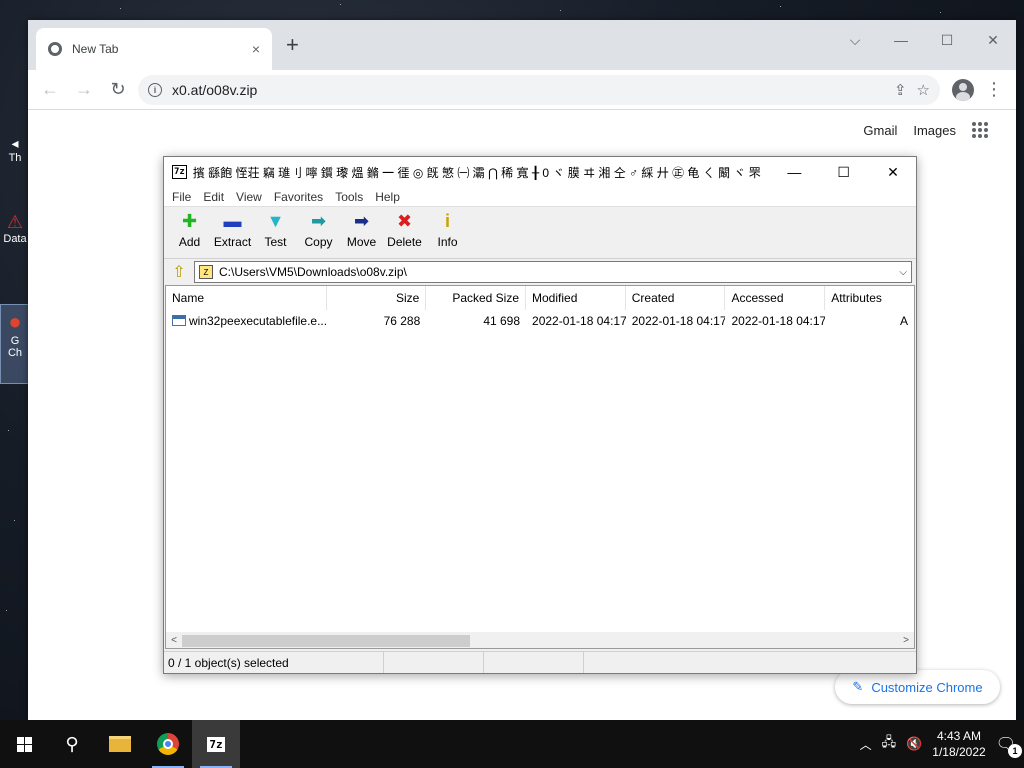 The image size is (1024, 768). What do you see at coordinates (858, 686) in the screenshot?
I see `pencil-icon: ✎` at bounding box center [858, 686].